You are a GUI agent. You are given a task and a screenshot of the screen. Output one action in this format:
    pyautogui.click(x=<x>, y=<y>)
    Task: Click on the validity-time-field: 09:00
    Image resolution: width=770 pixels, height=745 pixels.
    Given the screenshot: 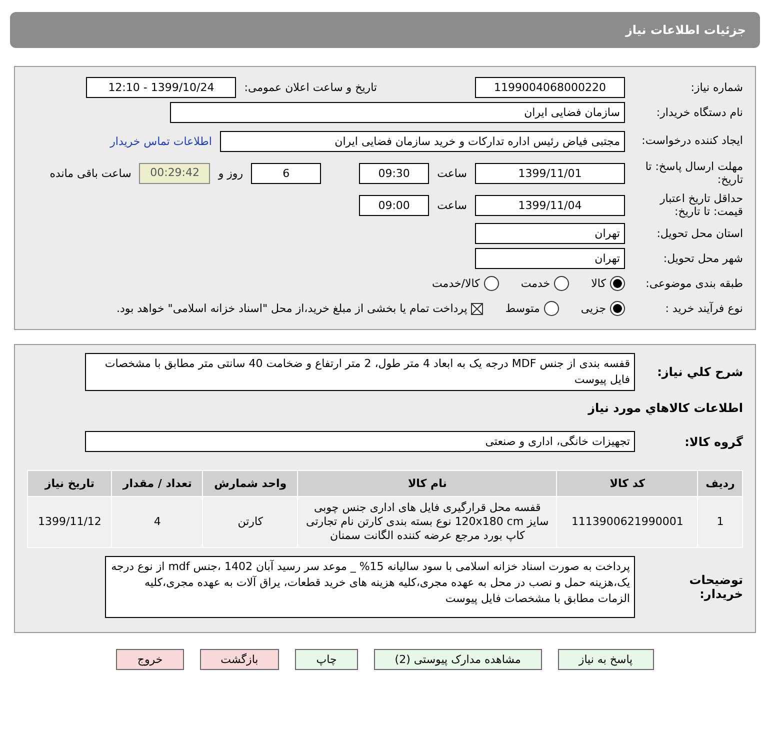 What is the action you would take?
    pyautogui.click(x=394, y=205)
    